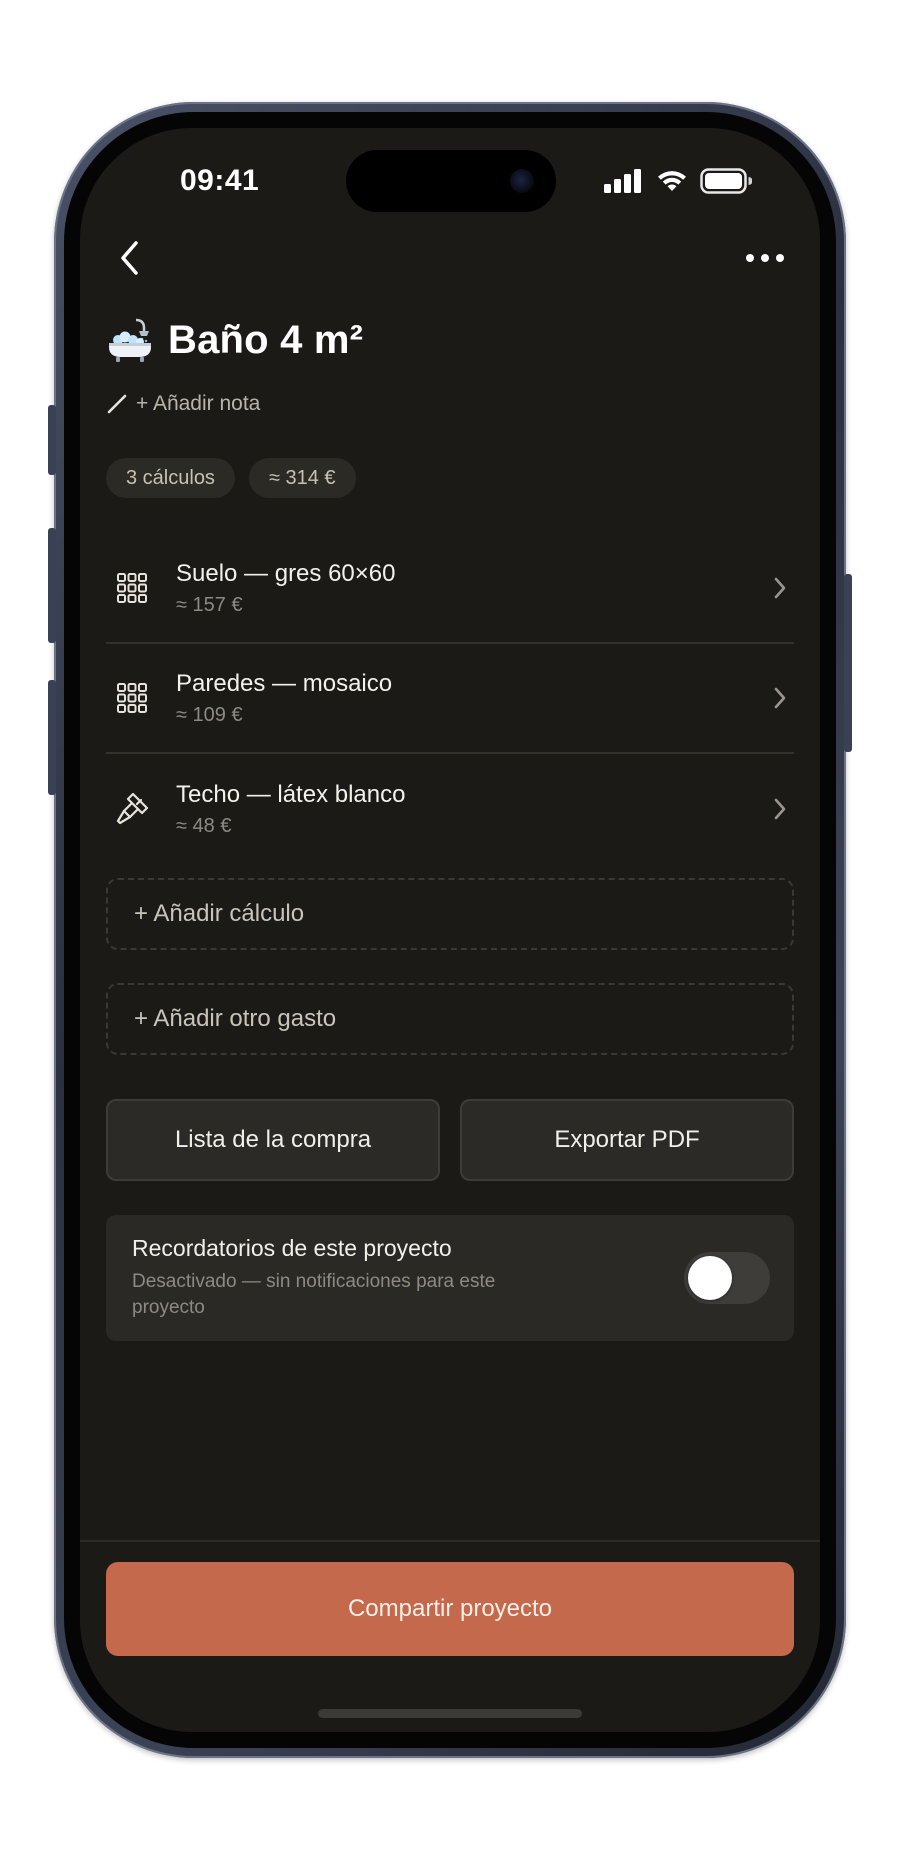  I want to click on add-note-button: + Añadir nota, so click(183, 404).